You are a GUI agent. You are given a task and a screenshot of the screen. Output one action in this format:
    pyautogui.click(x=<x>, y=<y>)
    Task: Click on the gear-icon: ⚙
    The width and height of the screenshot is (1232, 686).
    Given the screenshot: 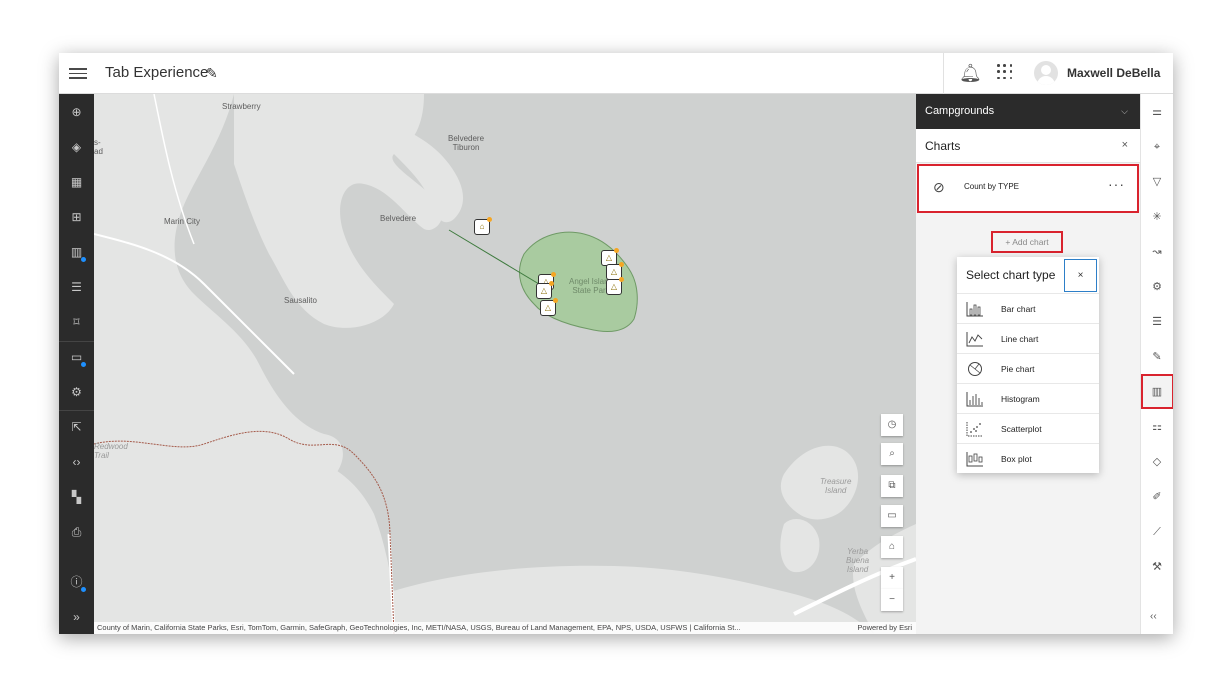 What is the action you would take?
    pyautogui.click(x=76, y=392)
    